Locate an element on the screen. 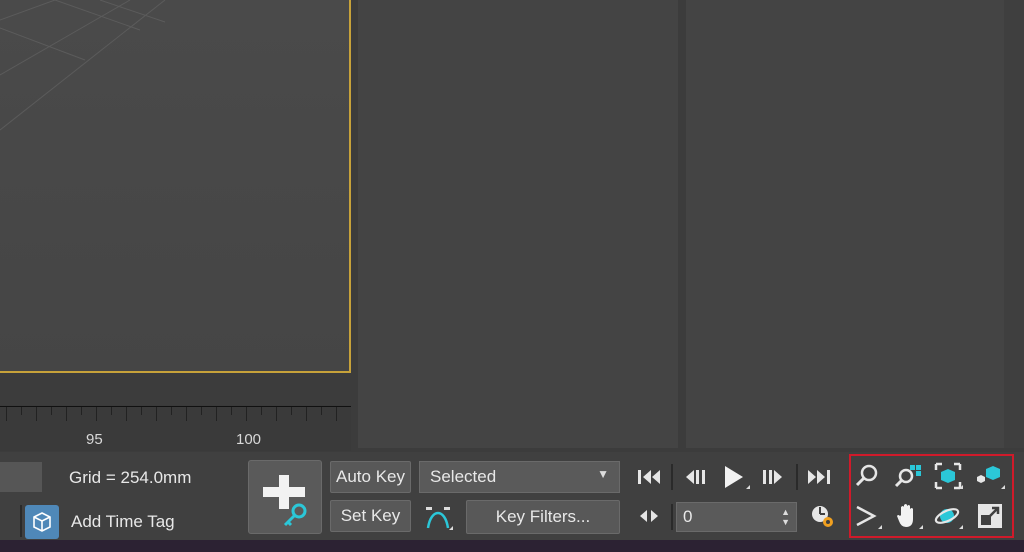 The image size is (1024, 552). time-configuration-icon is located at coordinates (823, 516).